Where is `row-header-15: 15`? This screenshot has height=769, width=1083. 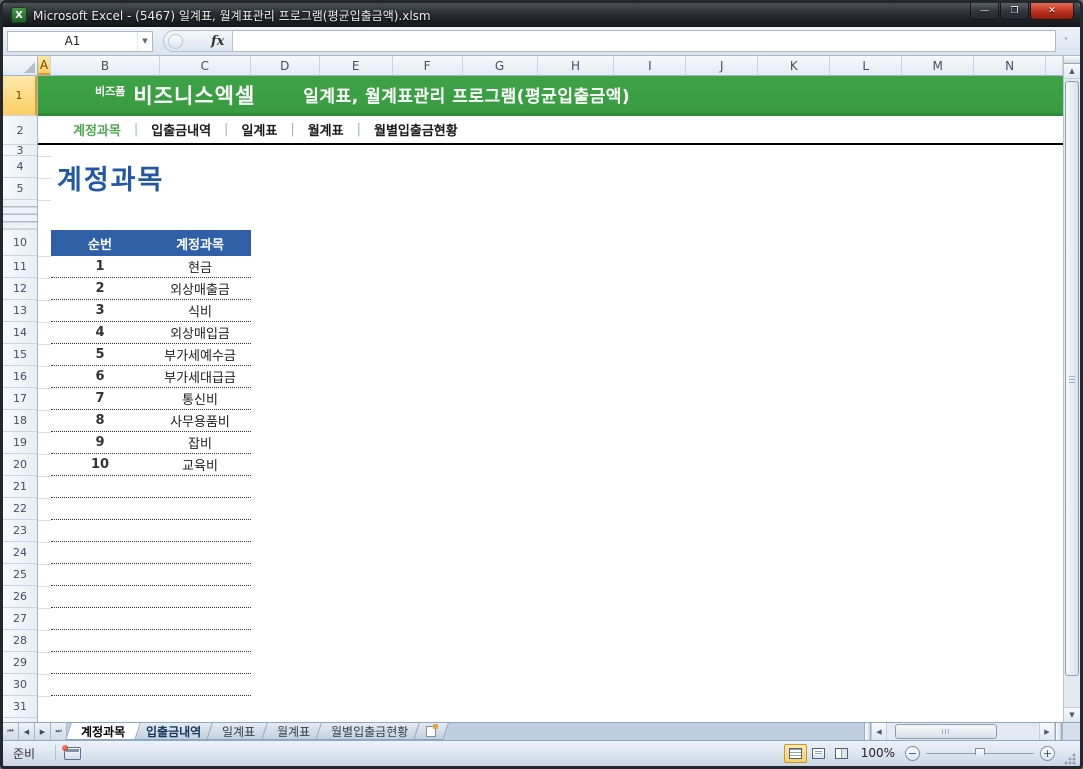 row-header-15: 15 is located at coordinates (20, 355).